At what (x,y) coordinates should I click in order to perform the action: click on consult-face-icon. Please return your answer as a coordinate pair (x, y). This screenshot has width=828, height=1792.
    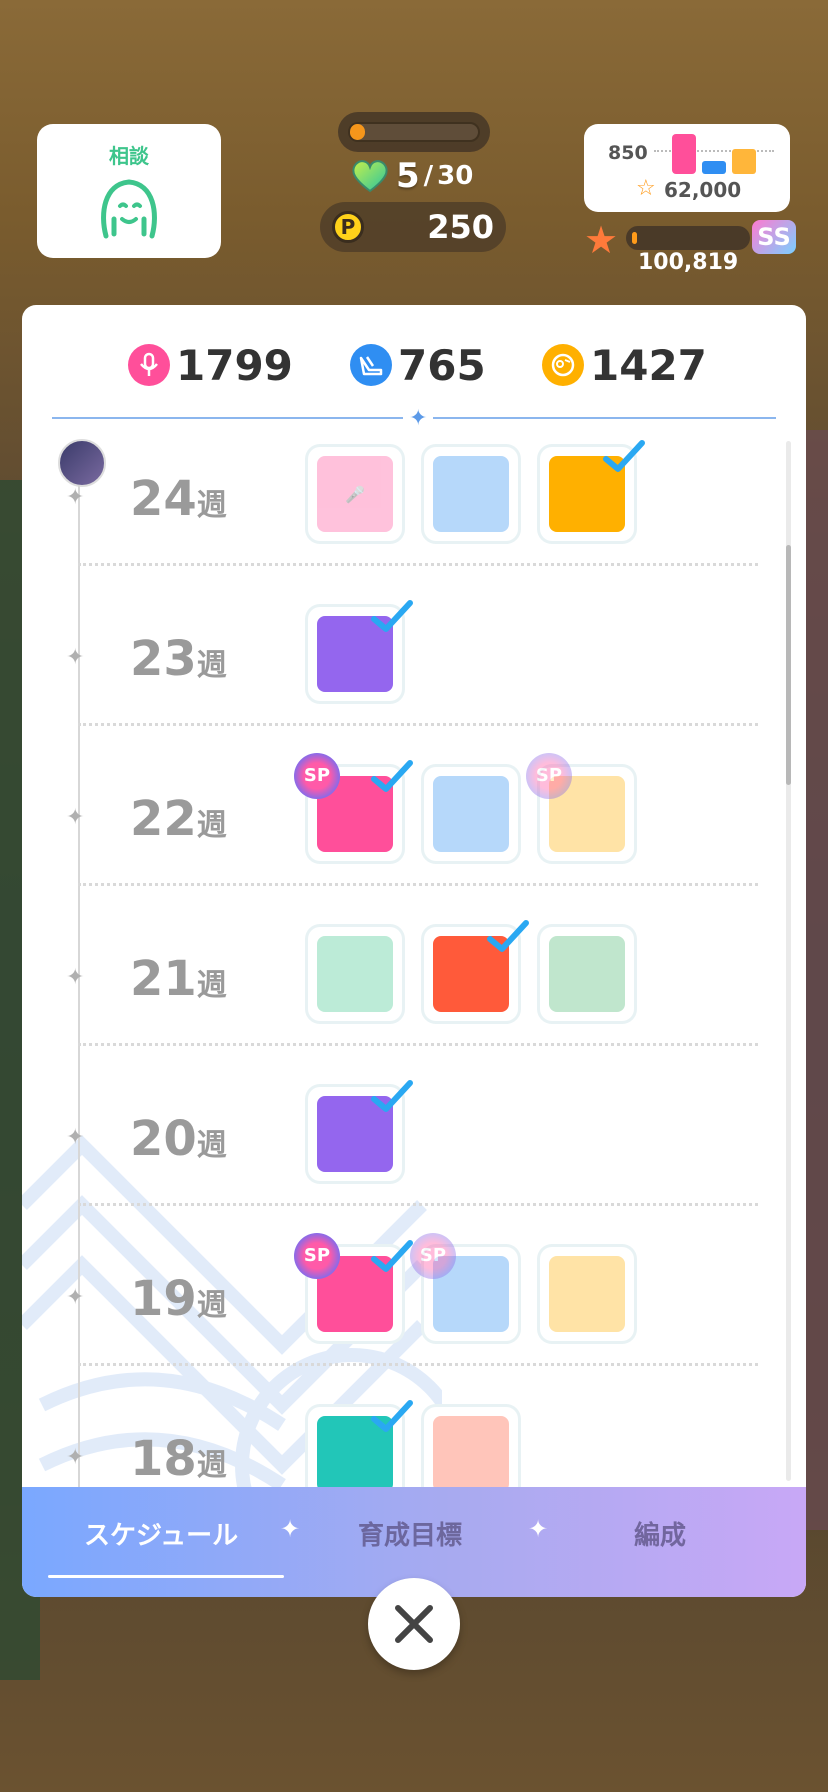
    Looking at the image, I should click on (129, 209).